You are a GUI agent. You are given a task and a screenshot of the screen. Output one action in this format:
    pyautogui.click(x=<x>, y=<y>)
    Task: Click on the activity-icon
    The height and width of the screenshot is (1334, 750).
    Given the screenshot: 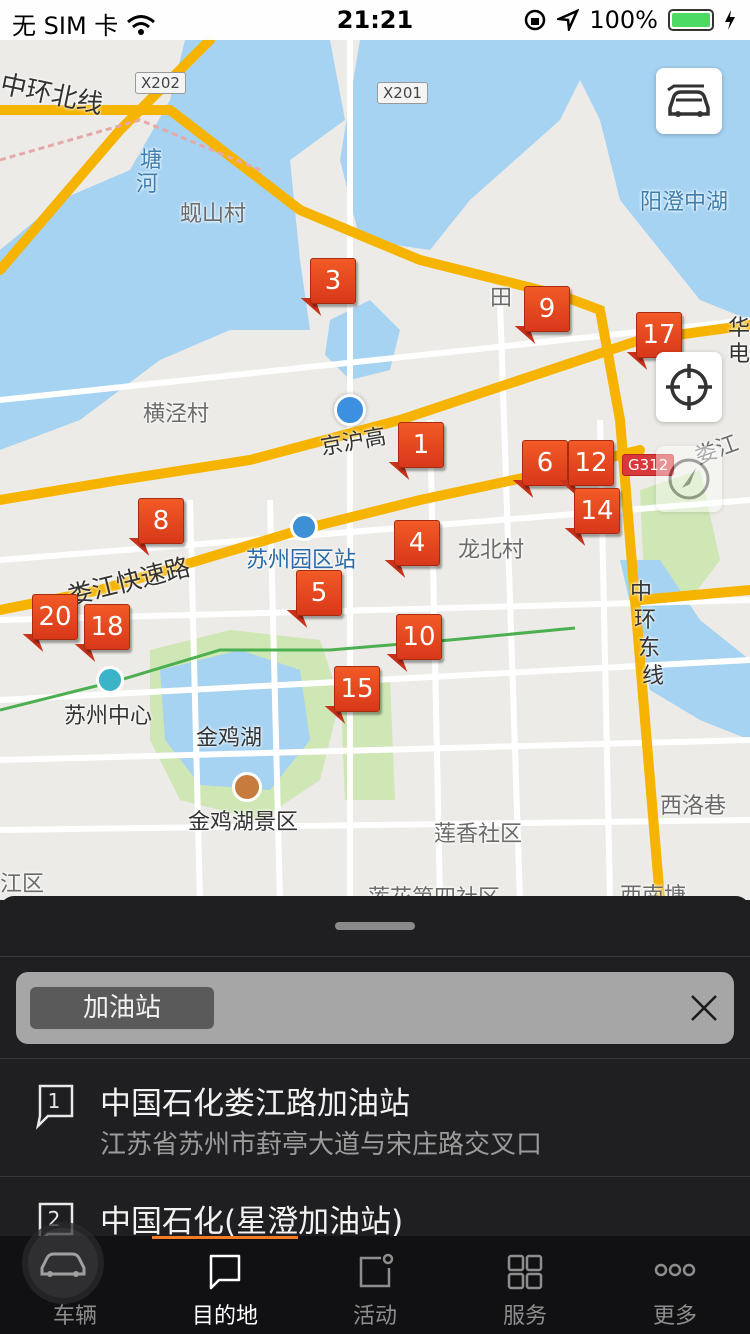 What is the action you would take?
    pyautogui.click(x=376, y=1270)
    